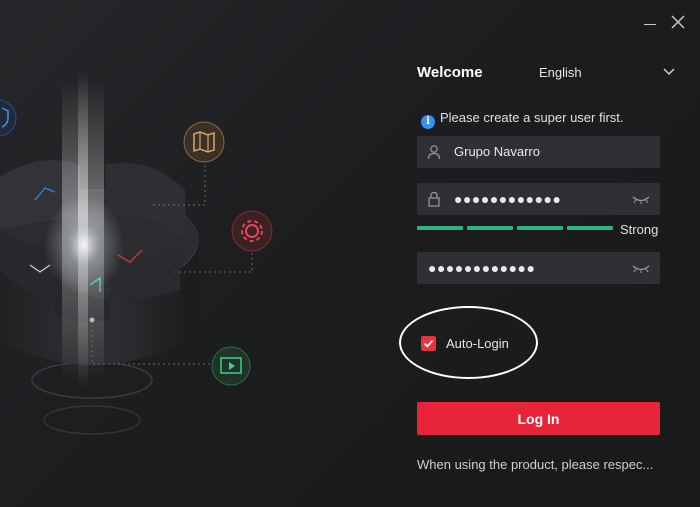 The image size is (700, 507). I want to click on minimize-button, so click(650, 22).